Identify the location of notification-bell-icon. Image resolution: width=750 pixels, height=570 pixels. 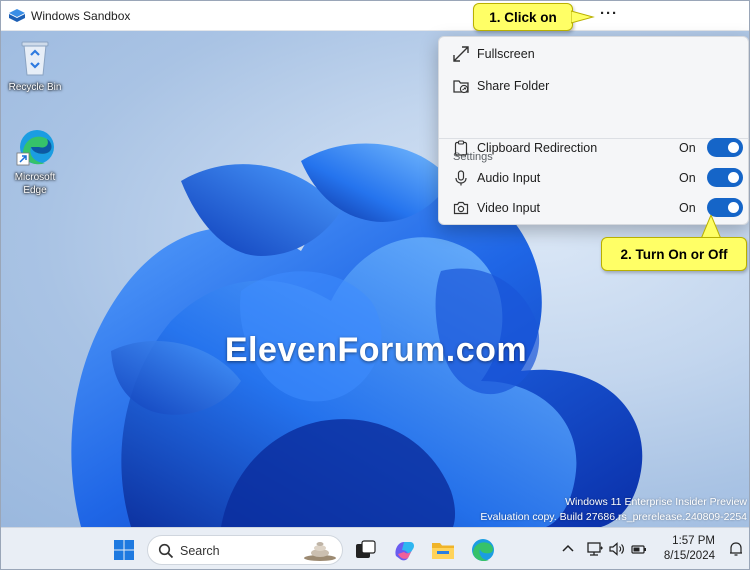
(736, 549).